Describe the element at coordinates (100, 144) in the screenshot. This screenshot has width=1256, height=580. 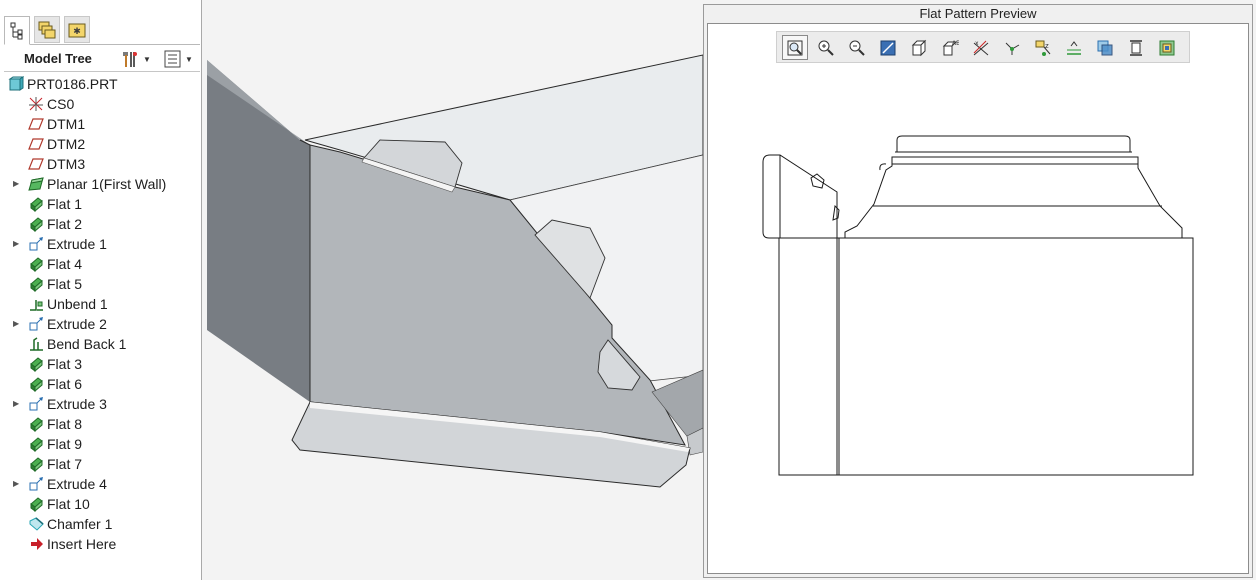
I see `tree-item: DTM2` at that location.